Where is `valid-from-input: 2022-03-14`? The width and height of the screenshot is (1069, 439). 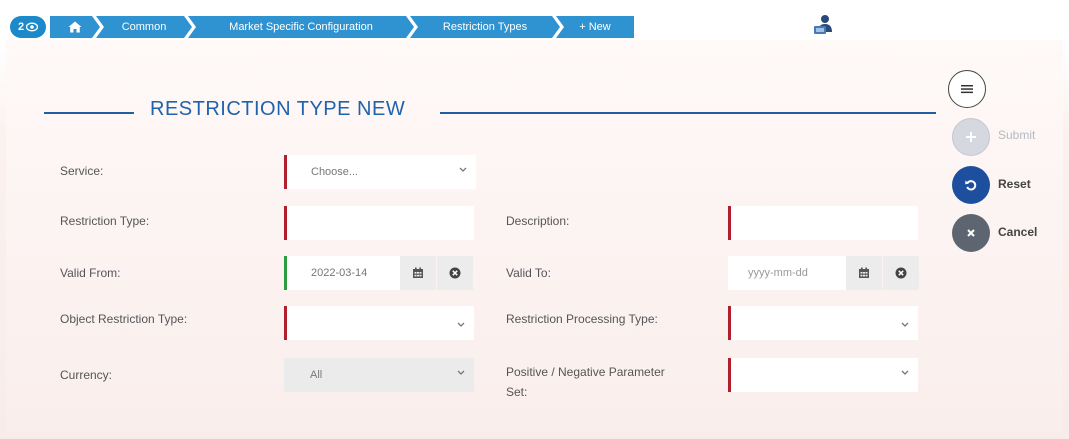 valid-from-input: 2022-03-14 is located at coordinates (342, 273).